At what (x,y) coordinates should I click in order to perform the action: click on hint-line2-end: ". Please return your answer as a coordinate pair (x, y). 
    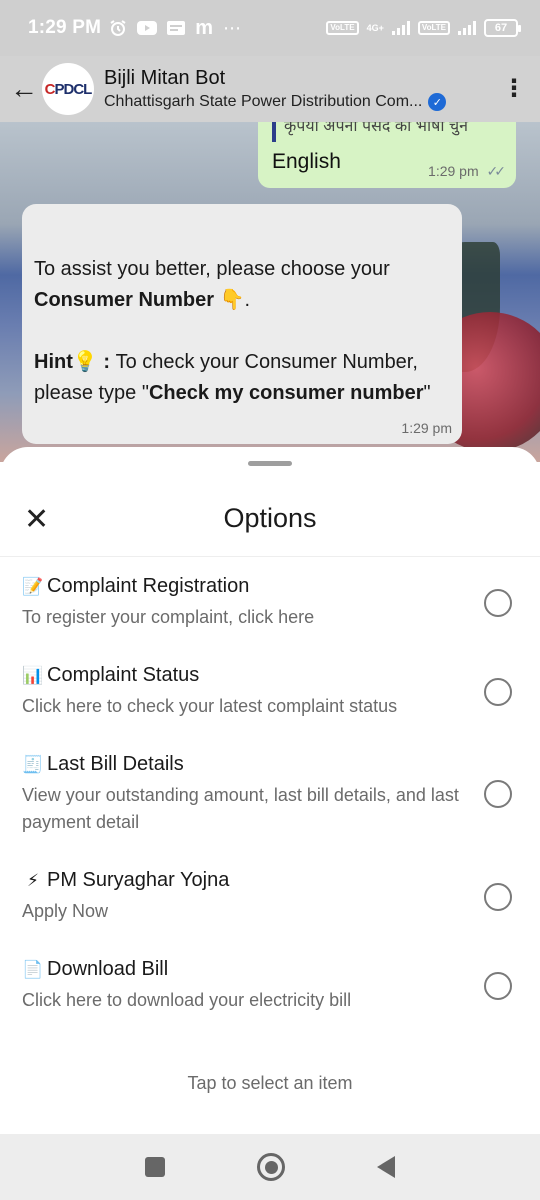
    Looking at the image, I should click on (427, 393).